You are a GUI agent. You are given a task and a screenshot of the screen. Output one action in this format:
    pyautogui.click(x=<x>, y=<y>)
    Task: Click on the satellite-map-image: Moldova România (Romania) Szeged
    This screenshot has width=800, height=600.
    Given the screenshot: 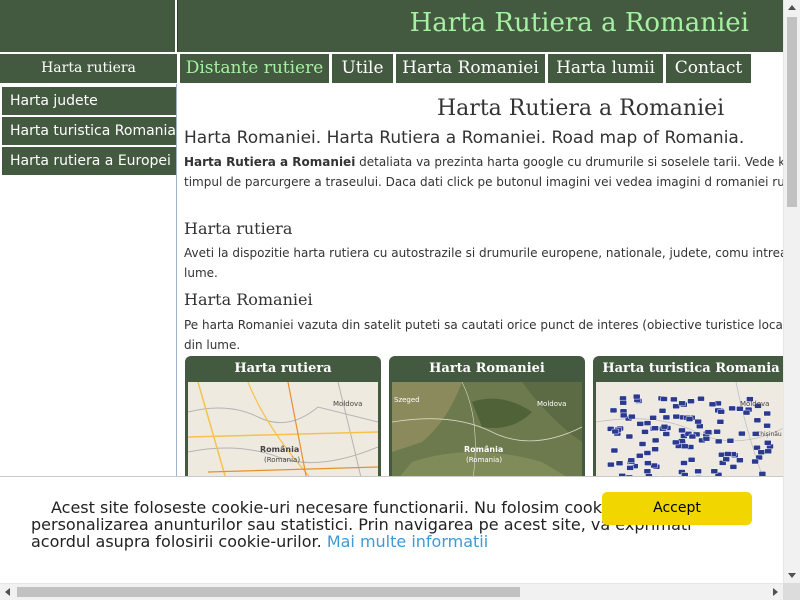 What is the action you would take?
    pyautogui.click(x=487, y=434)
    